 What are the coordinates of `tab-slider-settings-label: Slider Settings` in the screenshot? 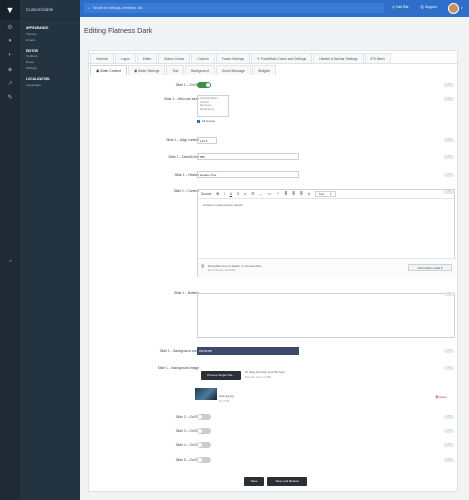 It's located at (148, 70).